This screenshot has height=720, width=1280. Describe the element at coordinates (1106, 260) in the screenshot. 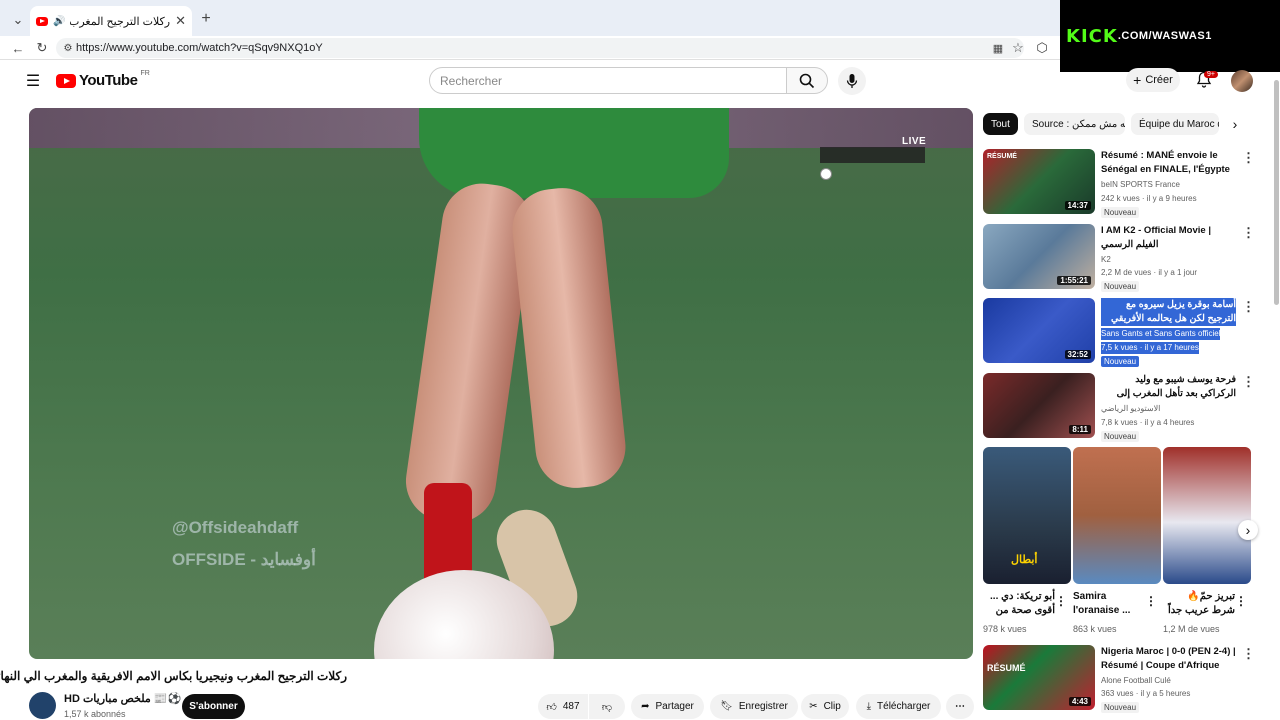

I see `rec-channel: K2` at that location.